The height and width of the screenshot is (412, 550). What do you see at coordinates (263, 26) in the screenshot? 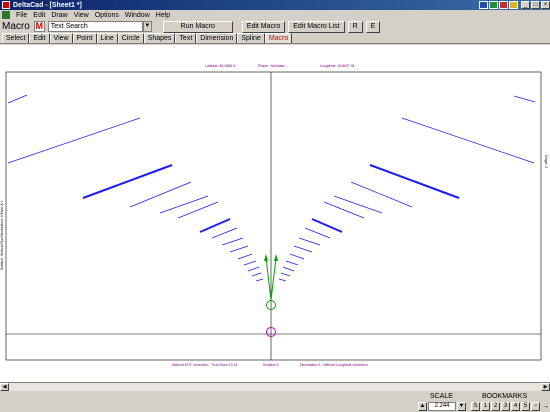
I see `edit-macro-button: Edit Macro` at bounding box center [263, 26].